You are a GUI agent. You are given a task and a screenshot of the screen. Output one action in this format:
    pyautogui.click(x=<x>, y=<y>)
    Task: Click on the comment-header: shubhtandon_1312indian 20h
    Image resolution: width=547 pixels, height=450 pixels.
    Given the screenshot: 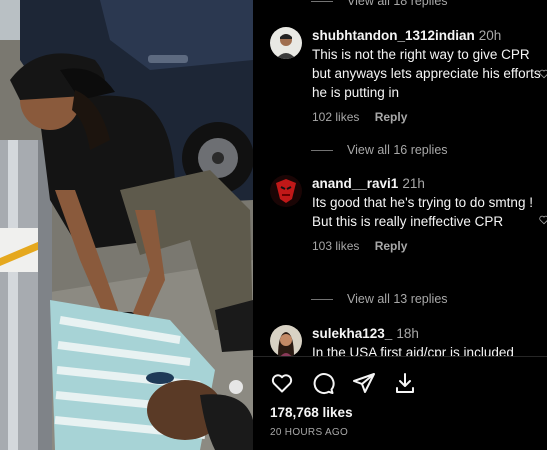 What is the action you would take?
    pyautogui.click(x=427, y=36)
    